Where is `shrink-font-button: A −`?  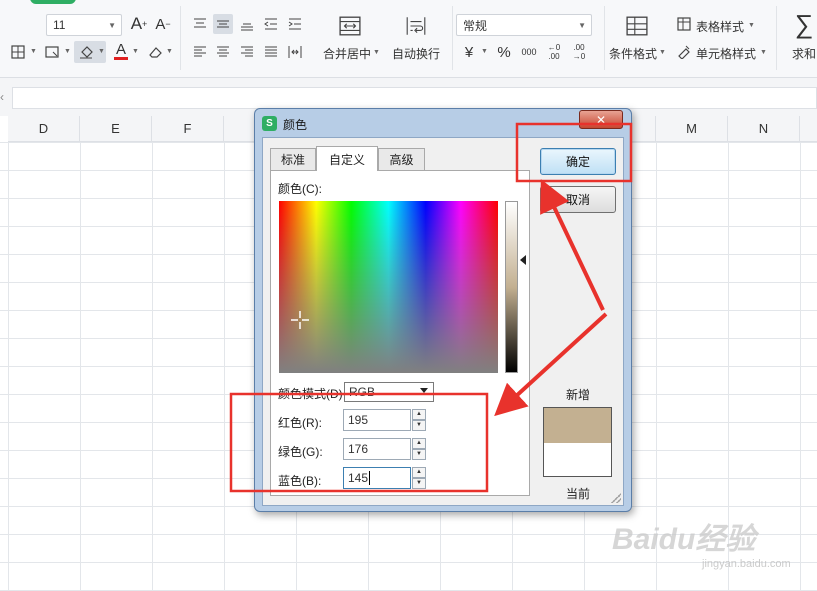 shrink-font-button: A − is located at coordinates (163, 24).